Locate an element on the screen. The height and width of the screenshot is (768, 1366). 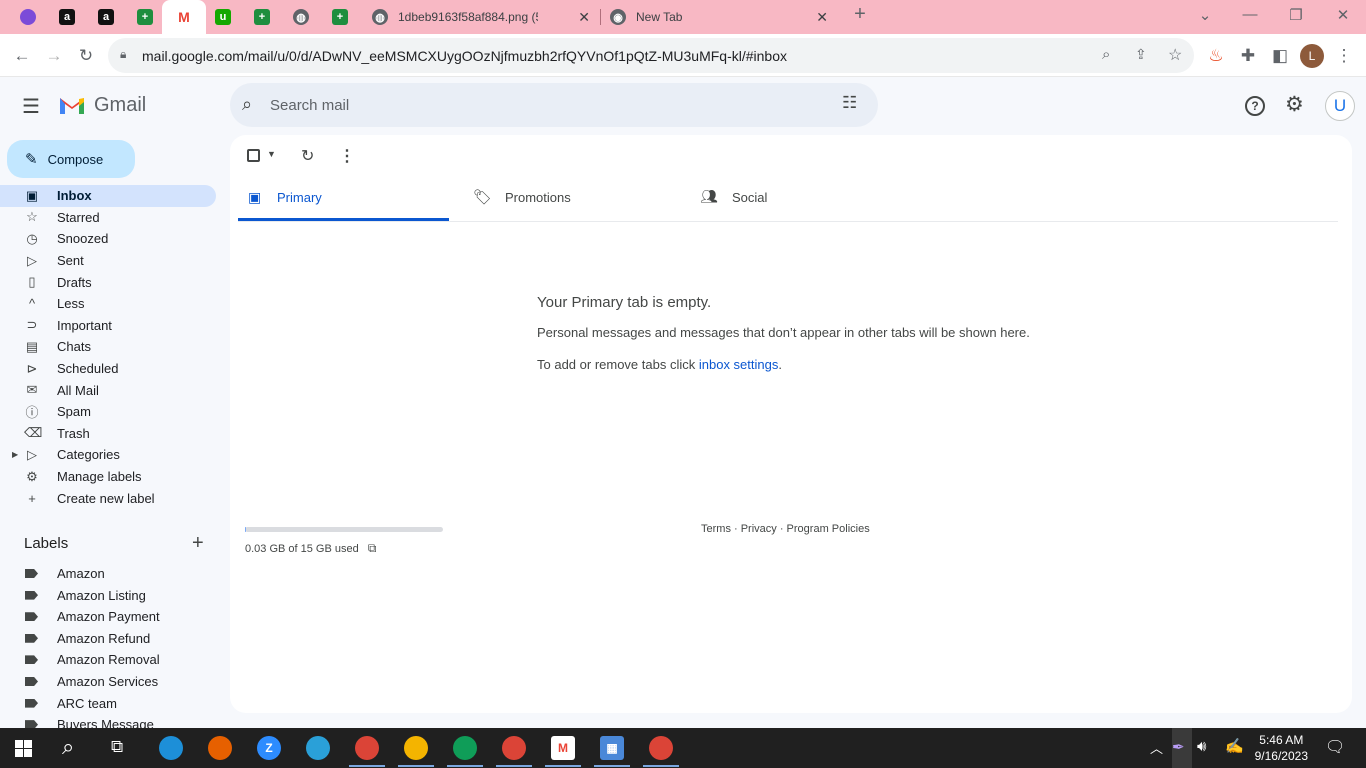
tab-new-tab: ◉ New Tab ✕ is located at coordinates (719, 17).